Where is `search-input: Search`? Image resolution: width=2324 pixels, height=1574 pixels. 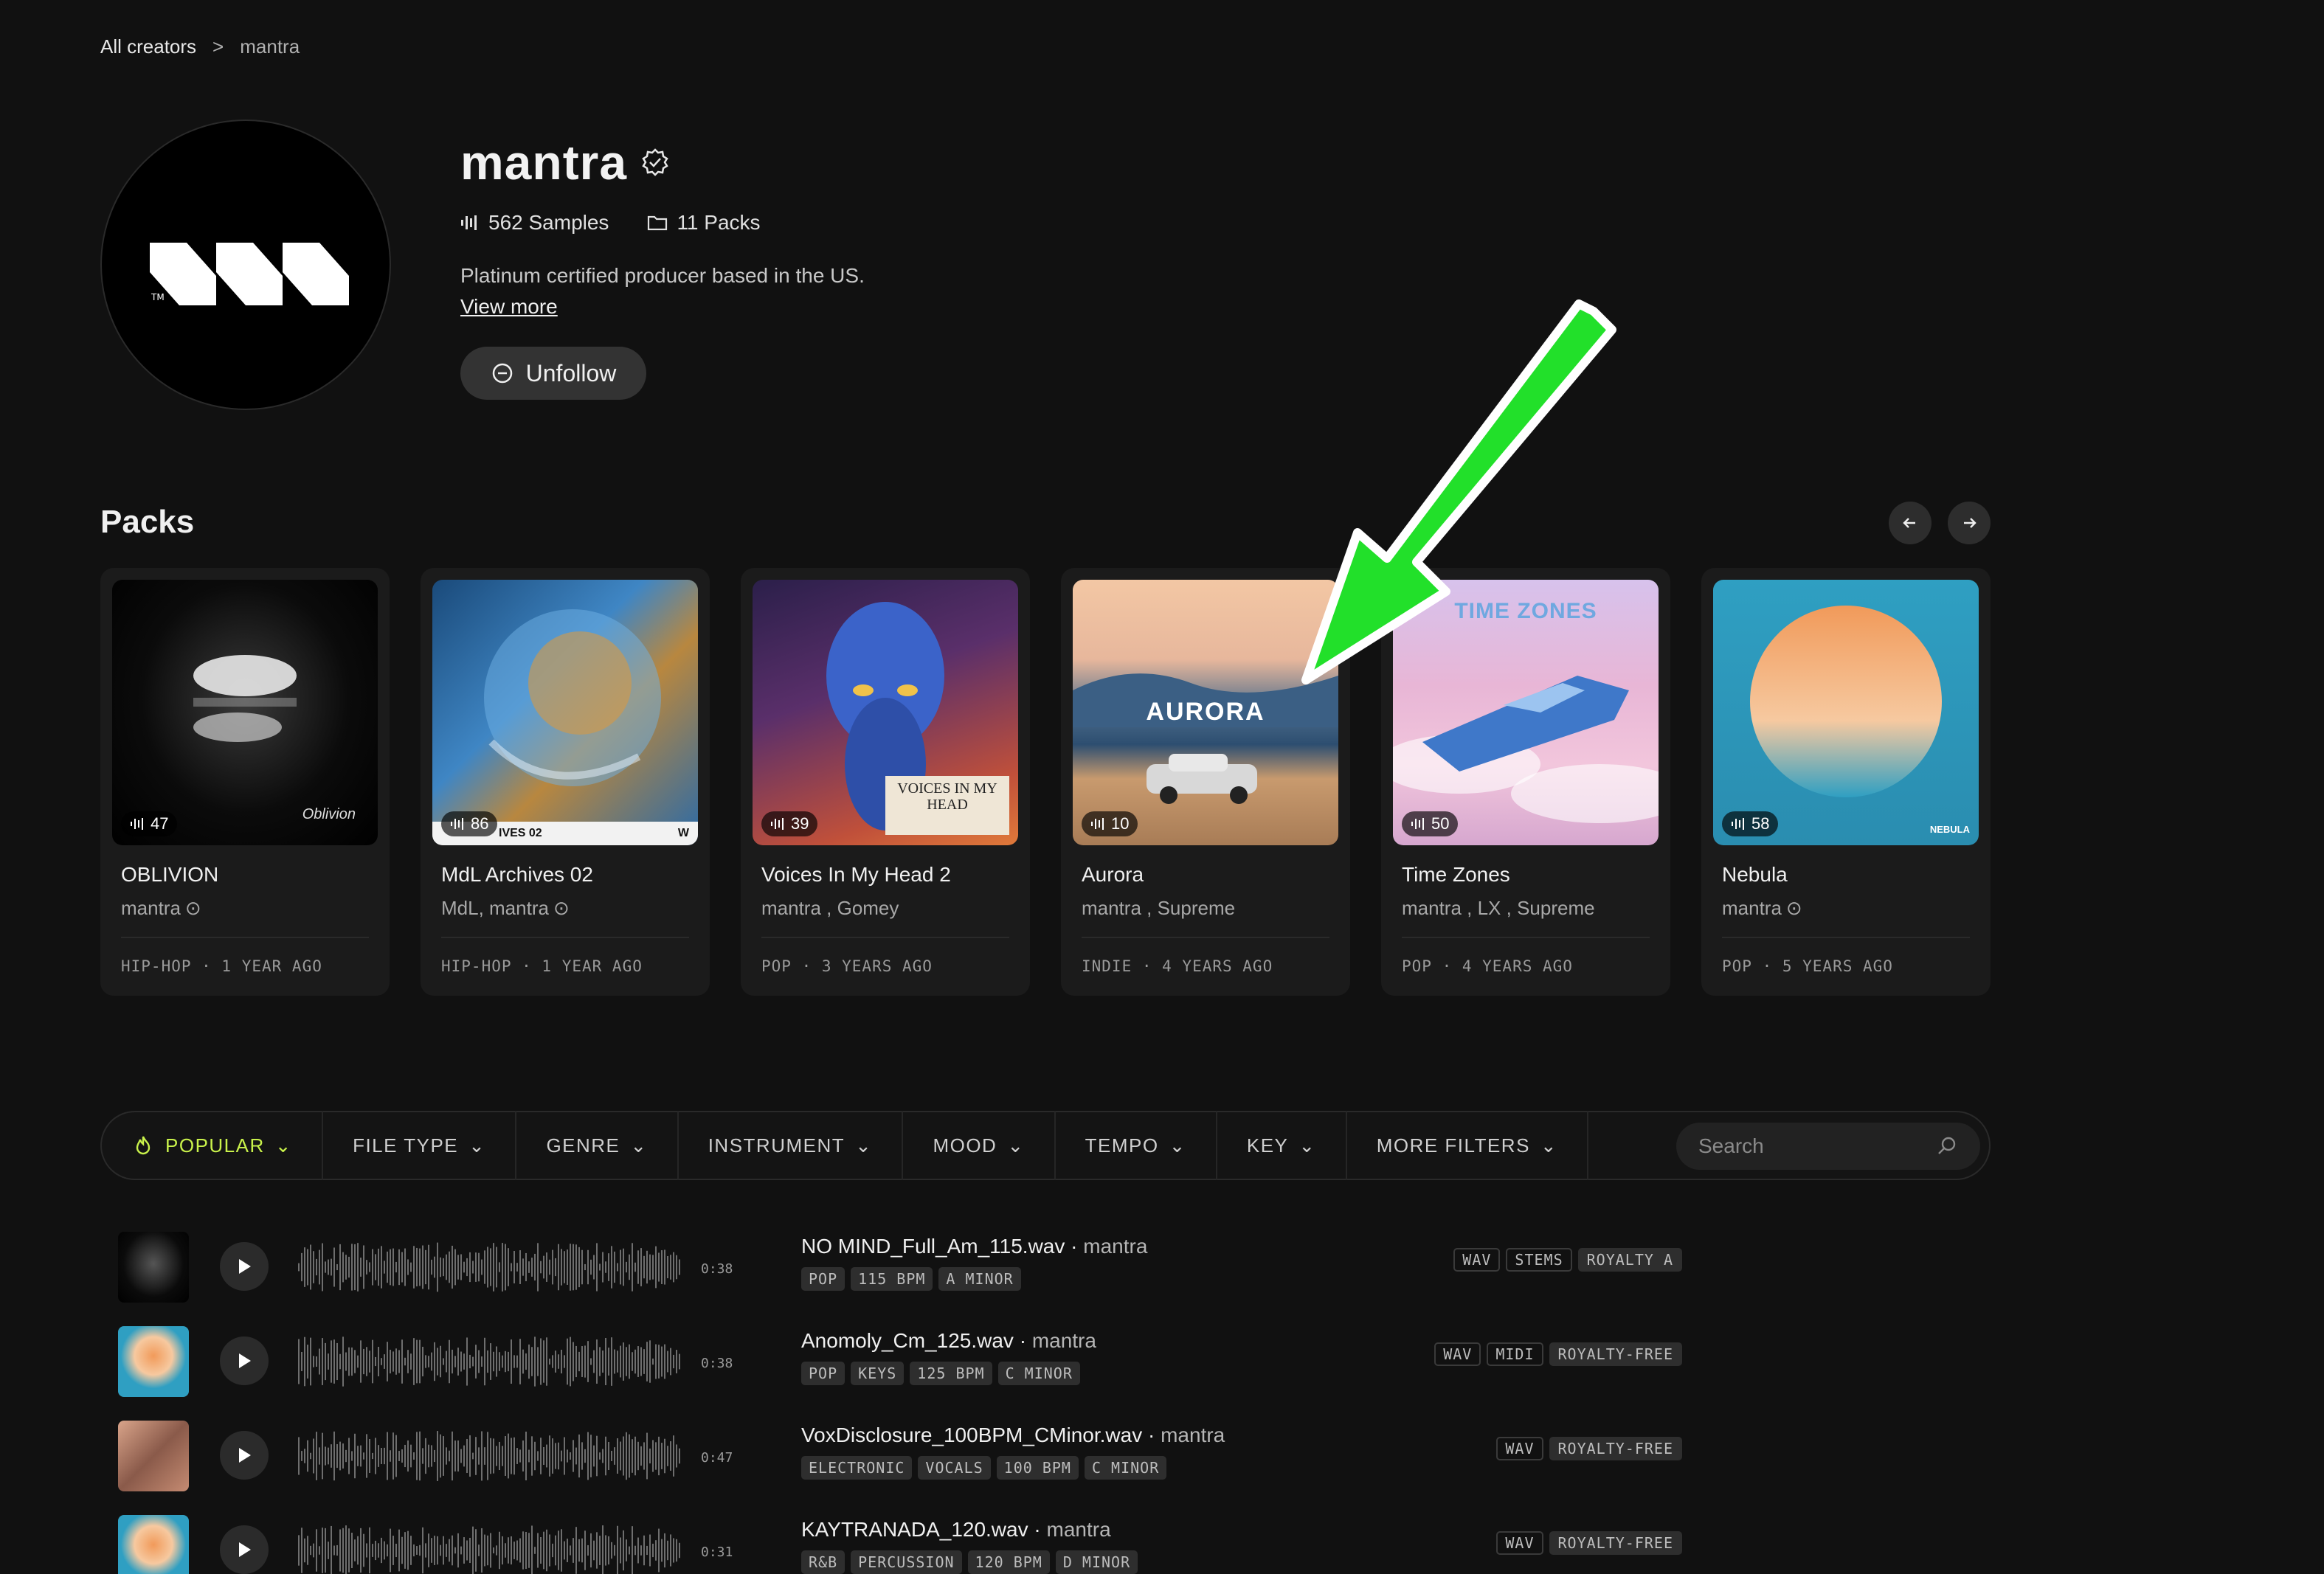
search-input: Search is located at coordinates (1828, 1146).